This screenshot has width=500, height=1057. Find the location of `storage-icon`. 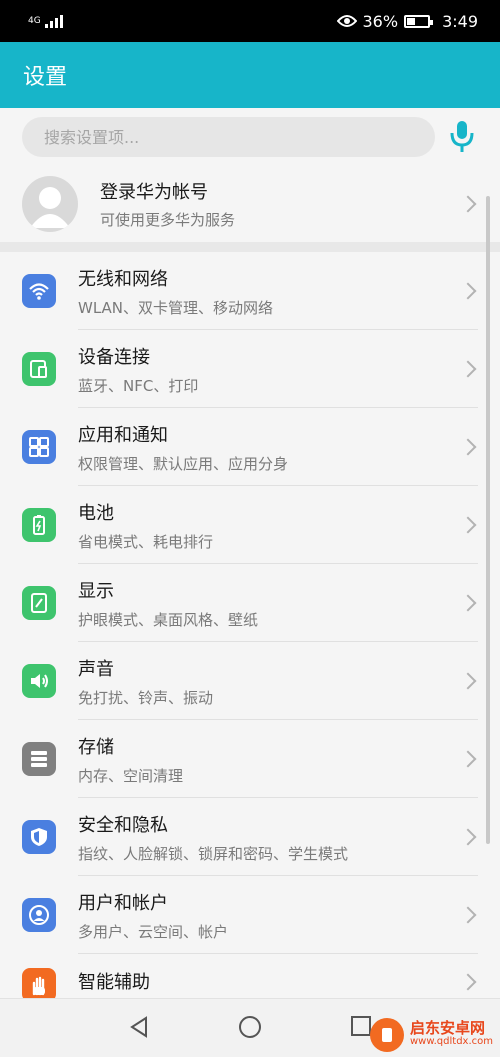

storage-icon is located at coordinates (39, 759).